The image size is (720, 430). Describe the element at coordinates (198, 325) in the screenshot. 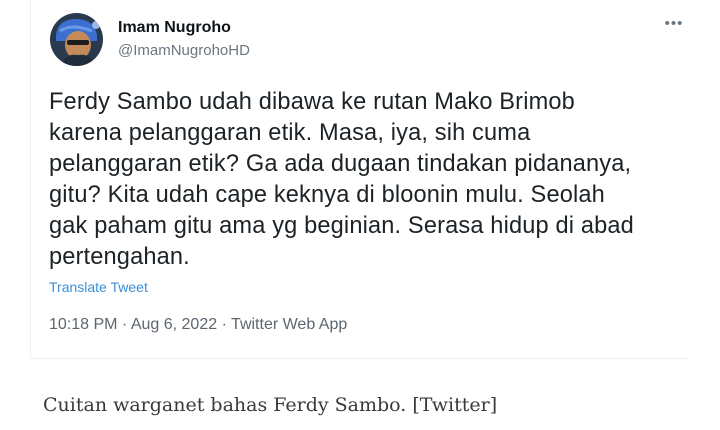

I see `tweet-timestamp-source: 10:18 PM · Aug 6, 2022 · Twitter Web App` at that location.